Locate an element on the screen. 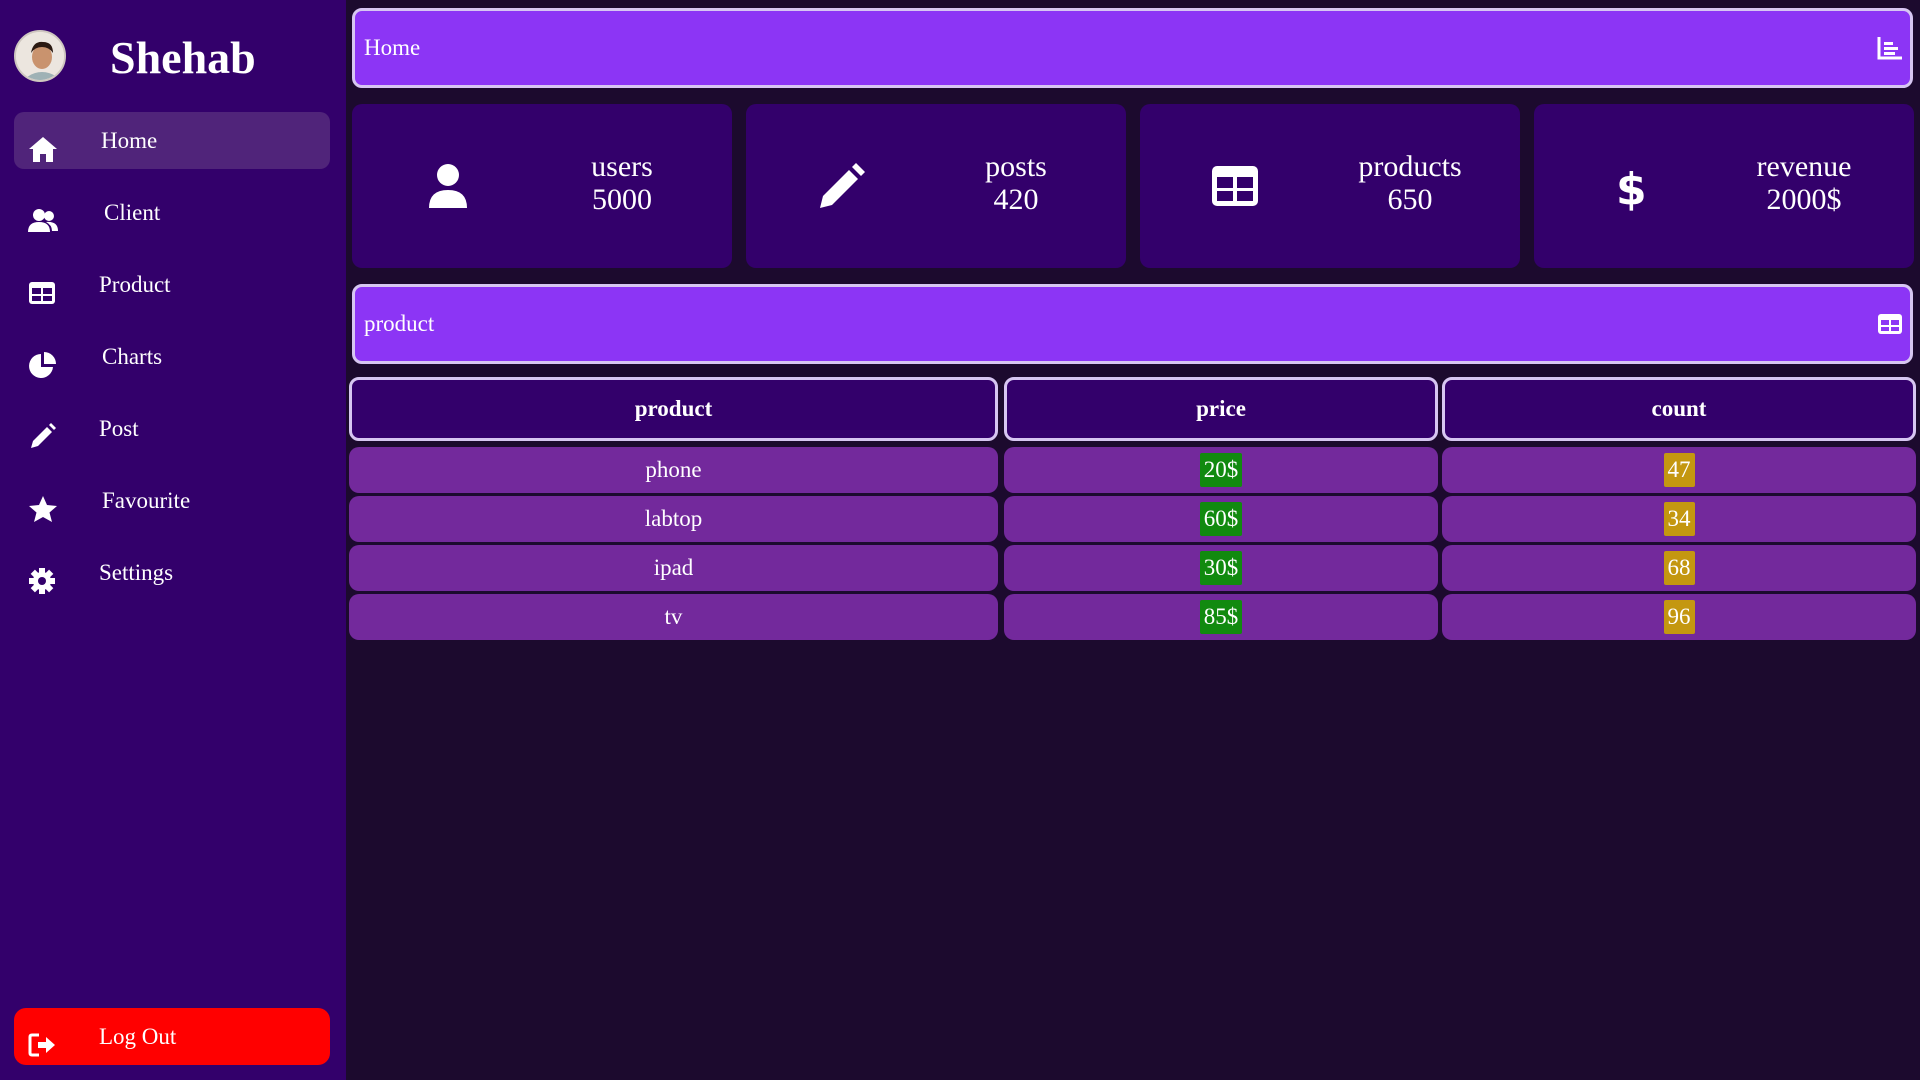 This screenshot has height=1080, width=1920. gear-icon is located at coordinates (43, 576).